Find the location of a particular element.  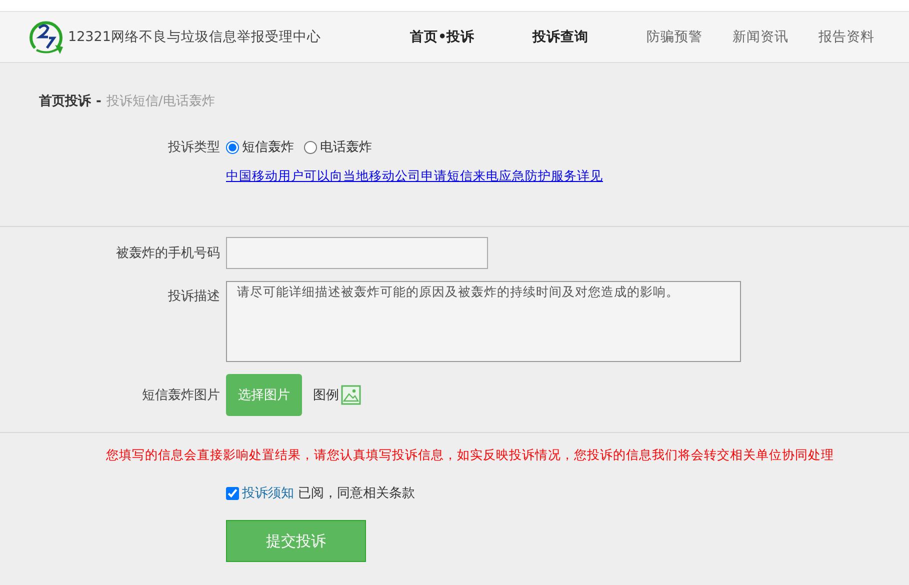

nav-link: 防骗预警 is located at coordinates (674, 37).